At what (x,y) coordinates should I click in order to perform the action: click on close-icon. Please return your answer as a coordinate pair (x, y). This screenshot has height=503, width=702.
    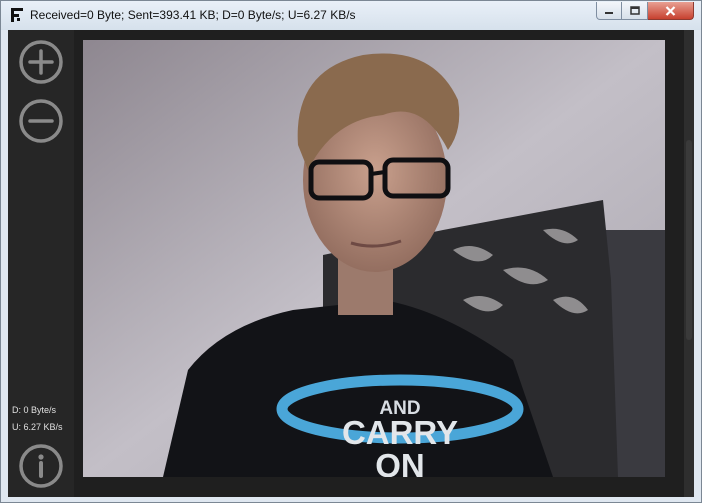
    Looking at the image, I should click on (670, 10).